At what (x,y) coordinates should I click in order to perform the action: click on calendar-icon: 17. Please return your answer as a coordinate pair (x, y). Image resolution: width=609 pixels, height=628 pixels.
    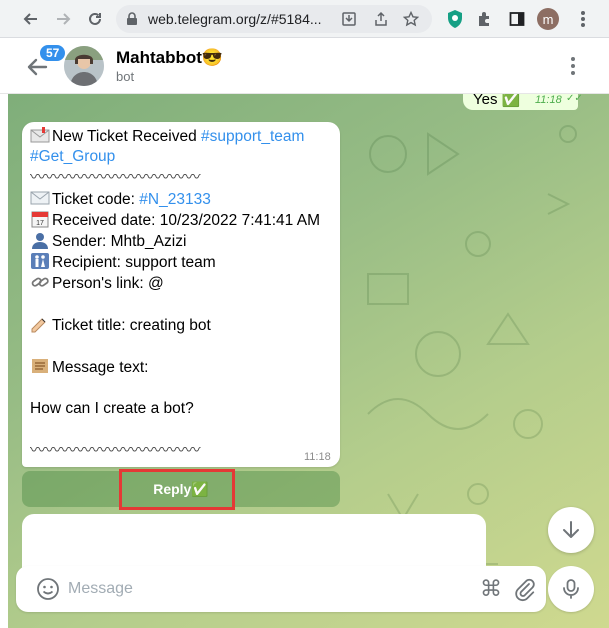
    Looking at the image, I should click on (40, 219).